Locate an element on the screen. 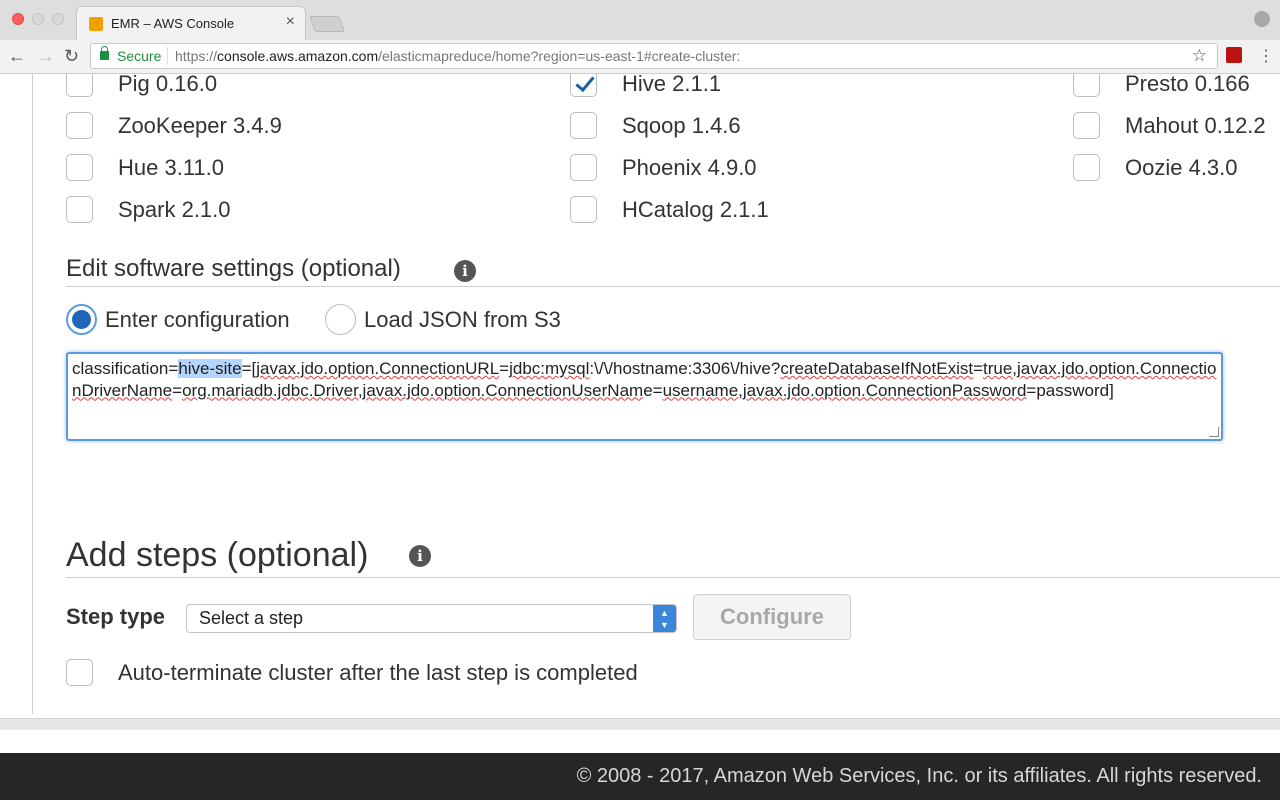 This screenshot has width=1280, height=800. configure-button: Configure is located at coordinates (772, 617).